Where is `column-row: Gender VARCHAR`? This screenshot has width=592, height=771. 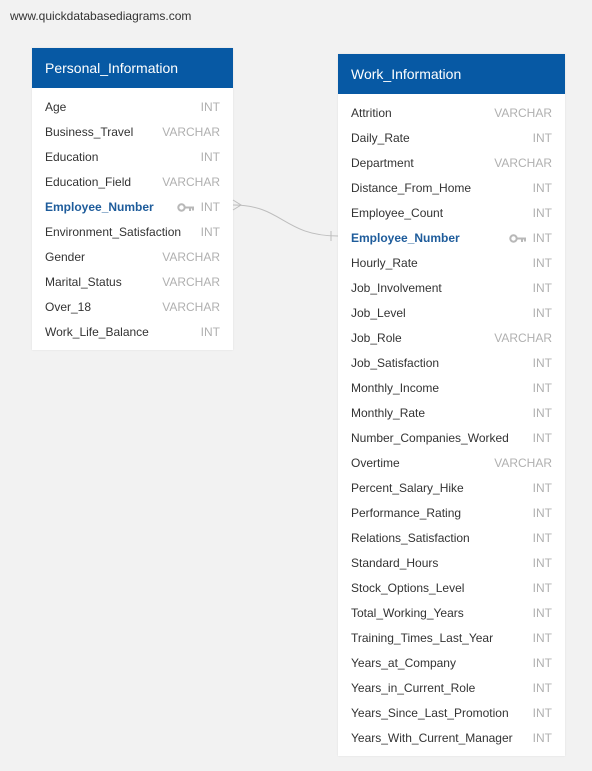
column-row: Gender VARCHAR is located at coordinates (132, 257).